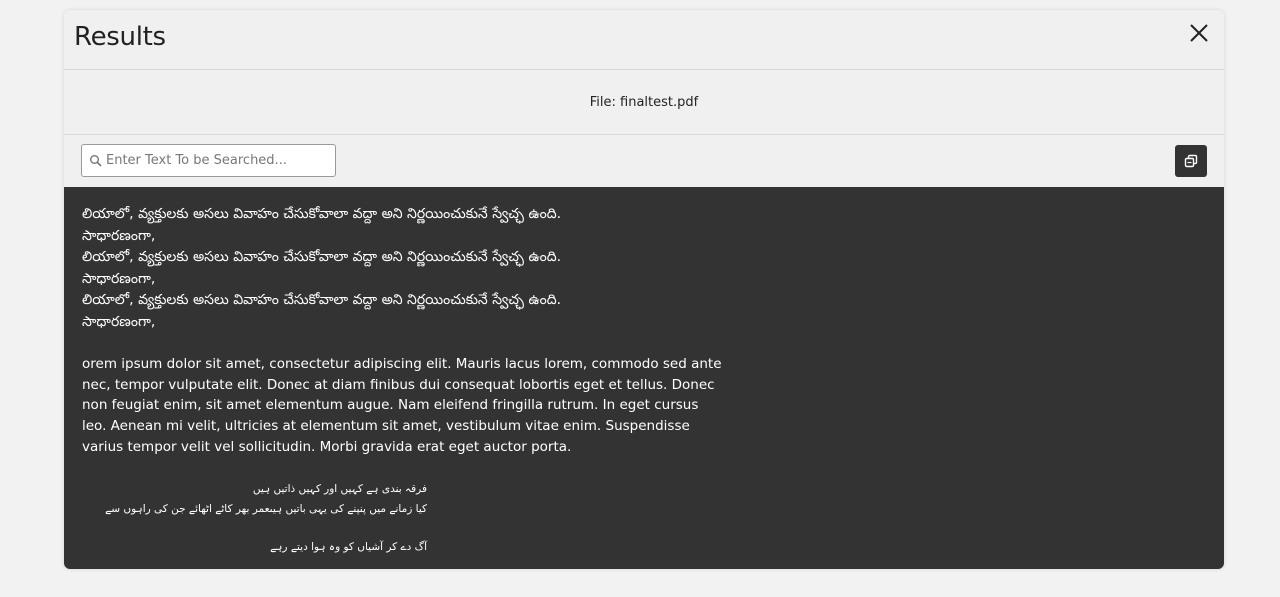  I want to click on copy-icon, so click(1191, 161).